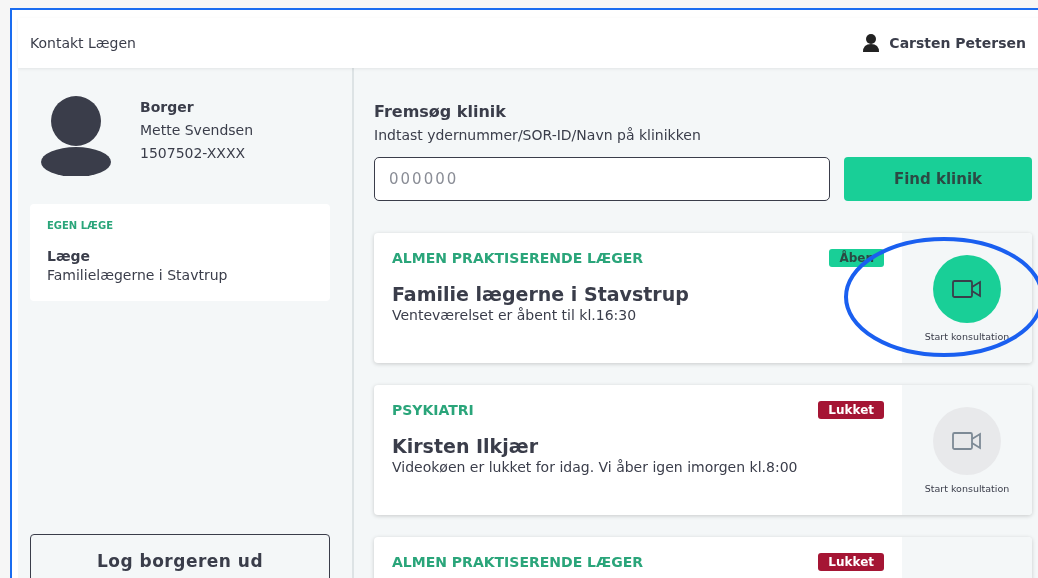  What do you see at coordinates (180, 556) in the screenshot?
I see `logout-button: Log borgeren ud` at bounding box center [180, 556].